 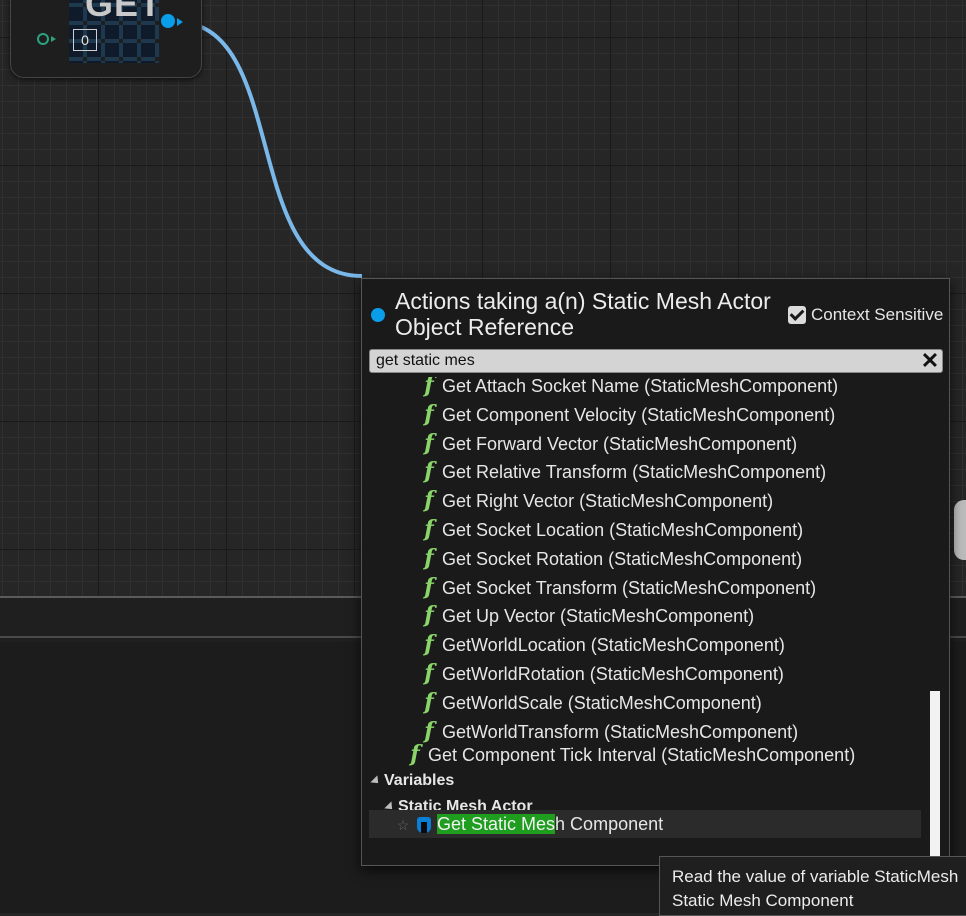 I want to click on search-box: ✕, so click(x=656, y=361).